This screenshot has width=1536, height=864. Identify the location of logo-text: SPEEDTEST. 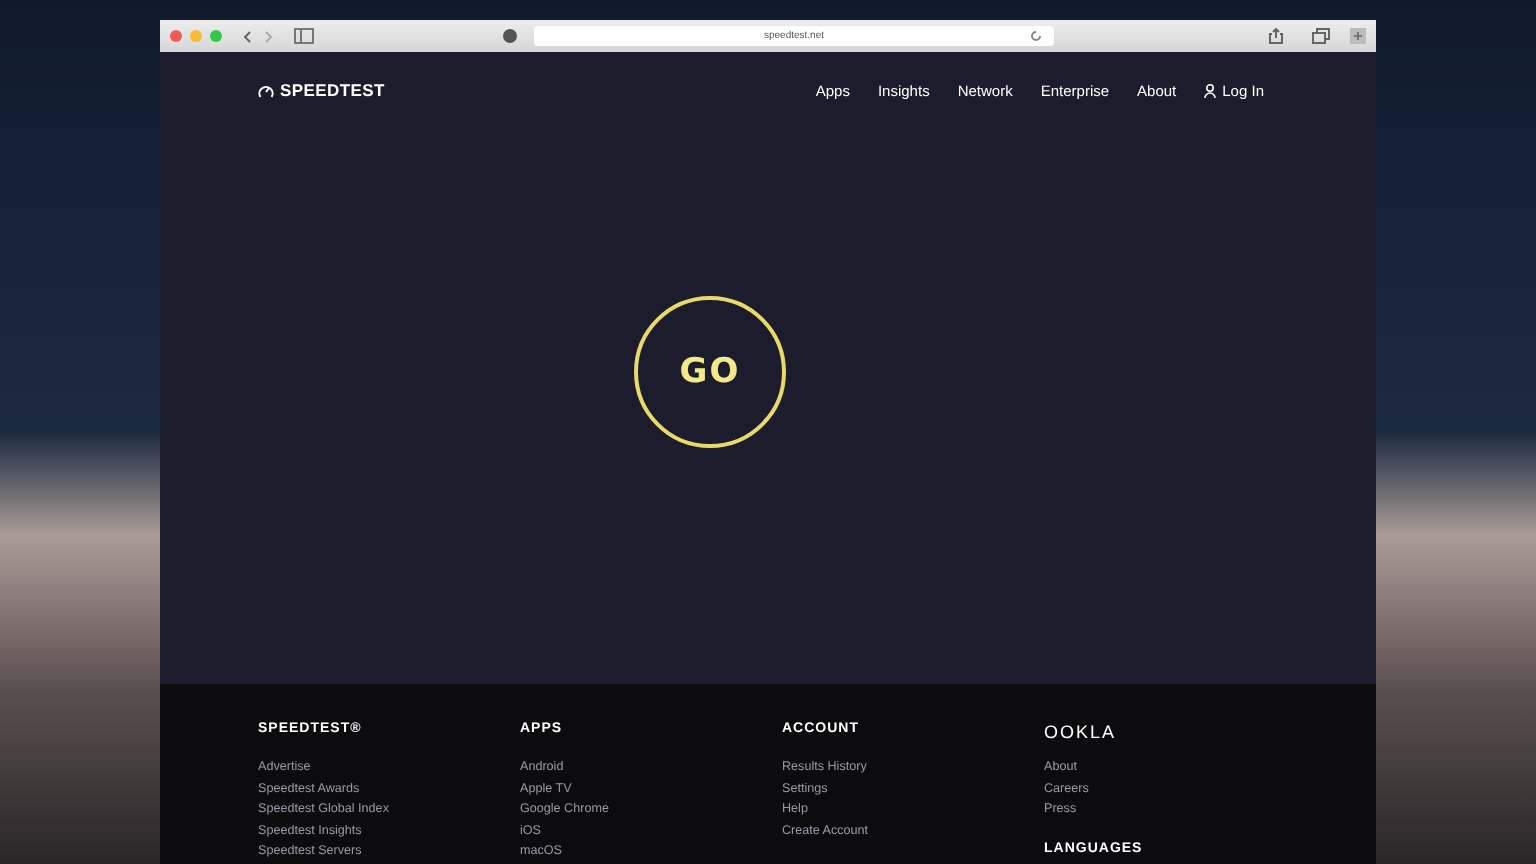
(332, 90).